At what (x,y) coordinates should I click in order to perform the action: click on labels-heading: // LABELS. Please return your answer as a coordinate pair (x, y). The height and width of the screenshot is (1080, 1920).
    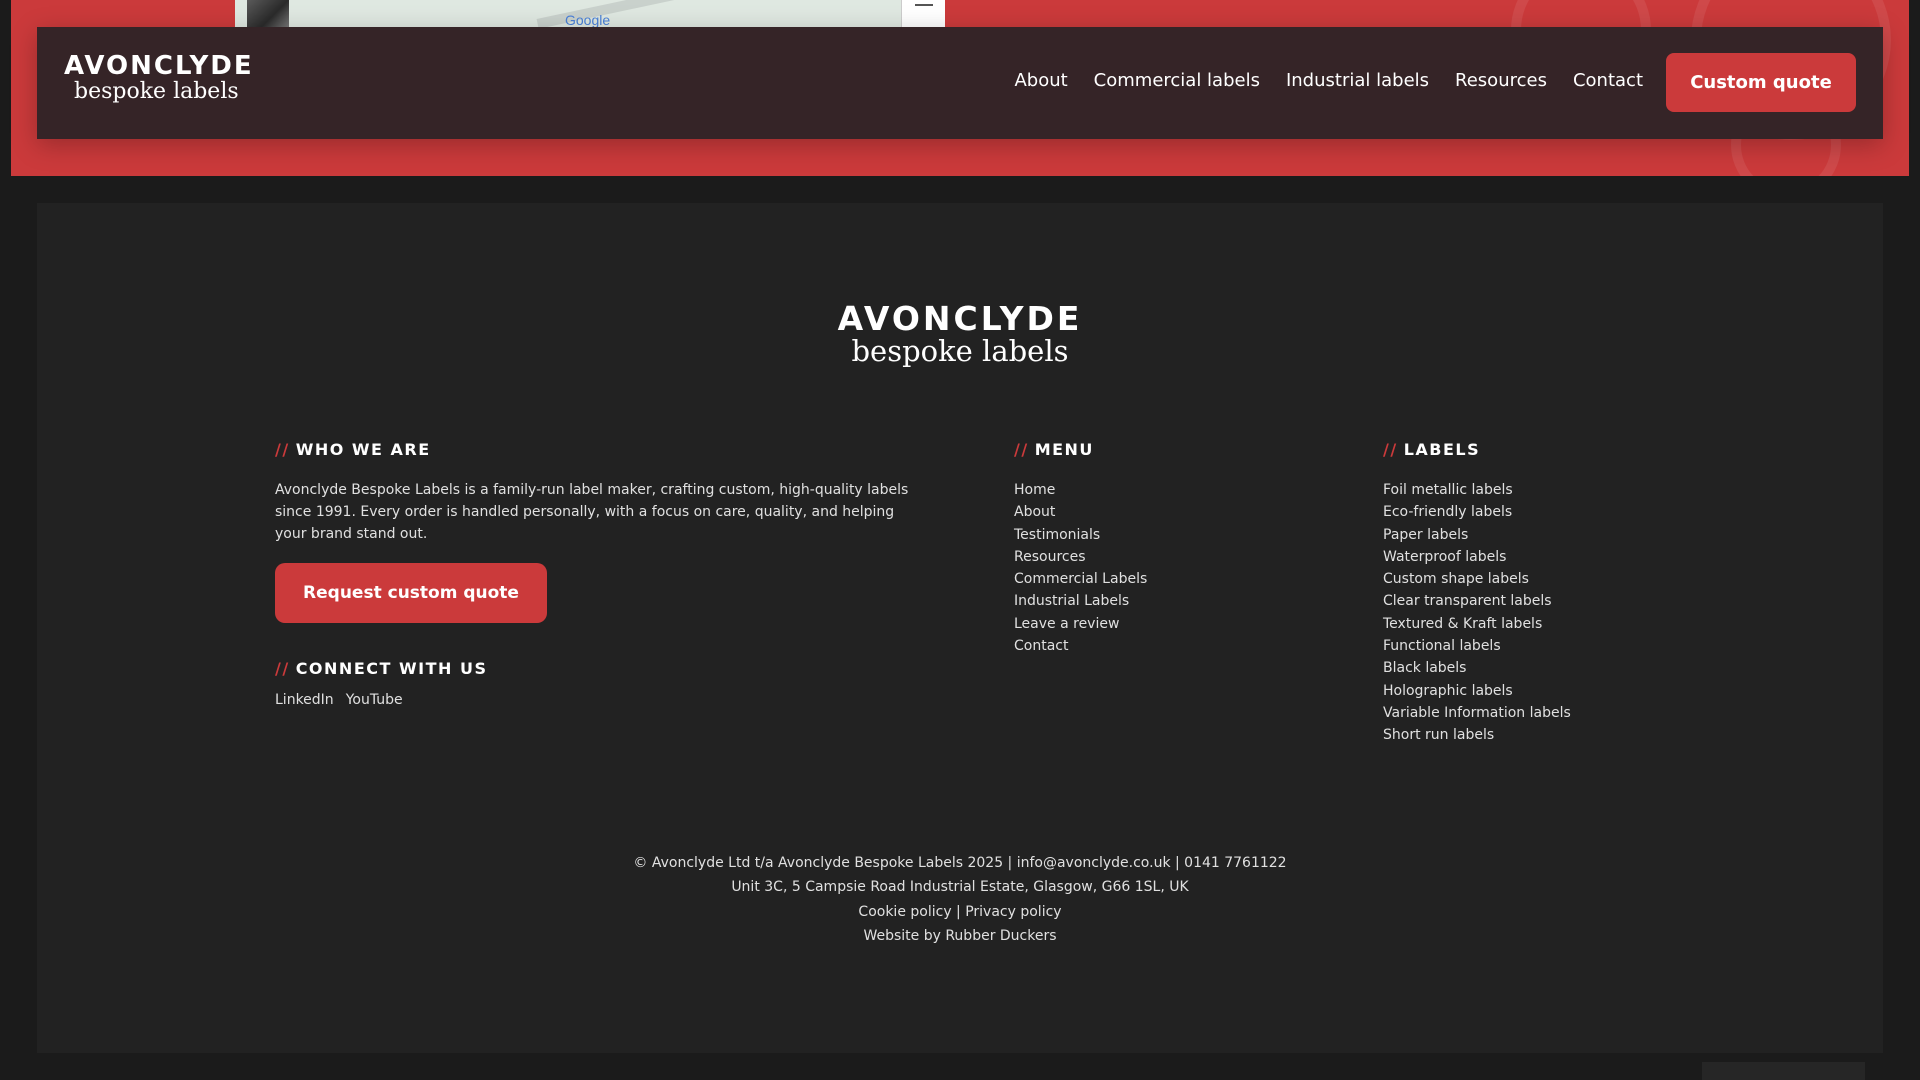
    Looking at the image, I should click on (1477, 449).